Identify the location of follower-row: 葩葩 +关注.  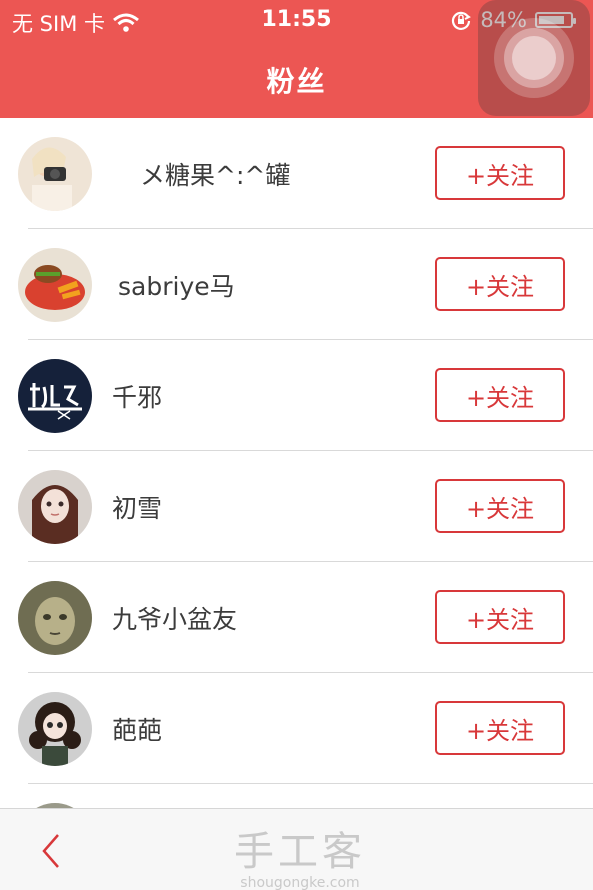
(296, 728).